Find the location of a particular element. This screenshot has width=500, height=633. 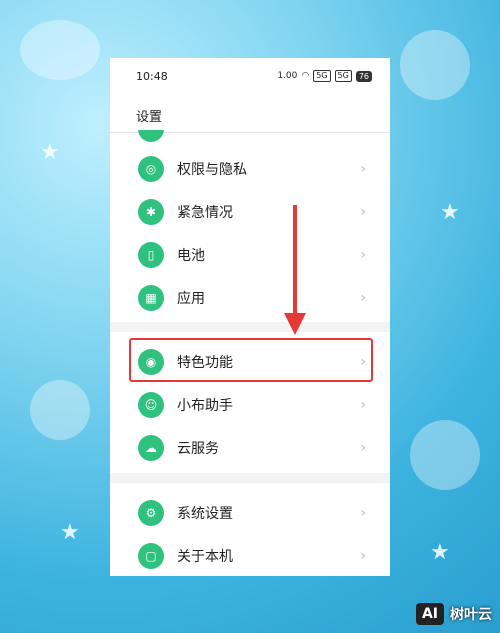

status-icons: 1.00 ◠ 5G 5G 76 is located at coordinates (324, 76).